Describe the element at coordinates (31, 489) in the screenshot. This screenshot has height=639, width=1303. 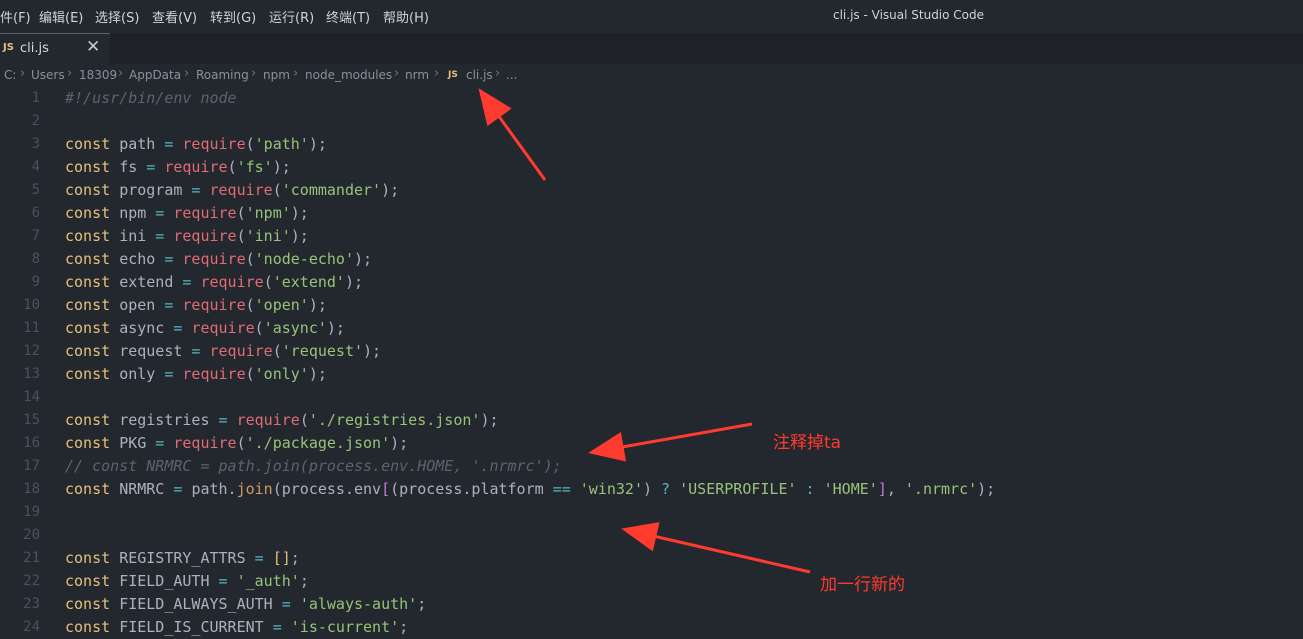
I see `line-number: 18` at that location.